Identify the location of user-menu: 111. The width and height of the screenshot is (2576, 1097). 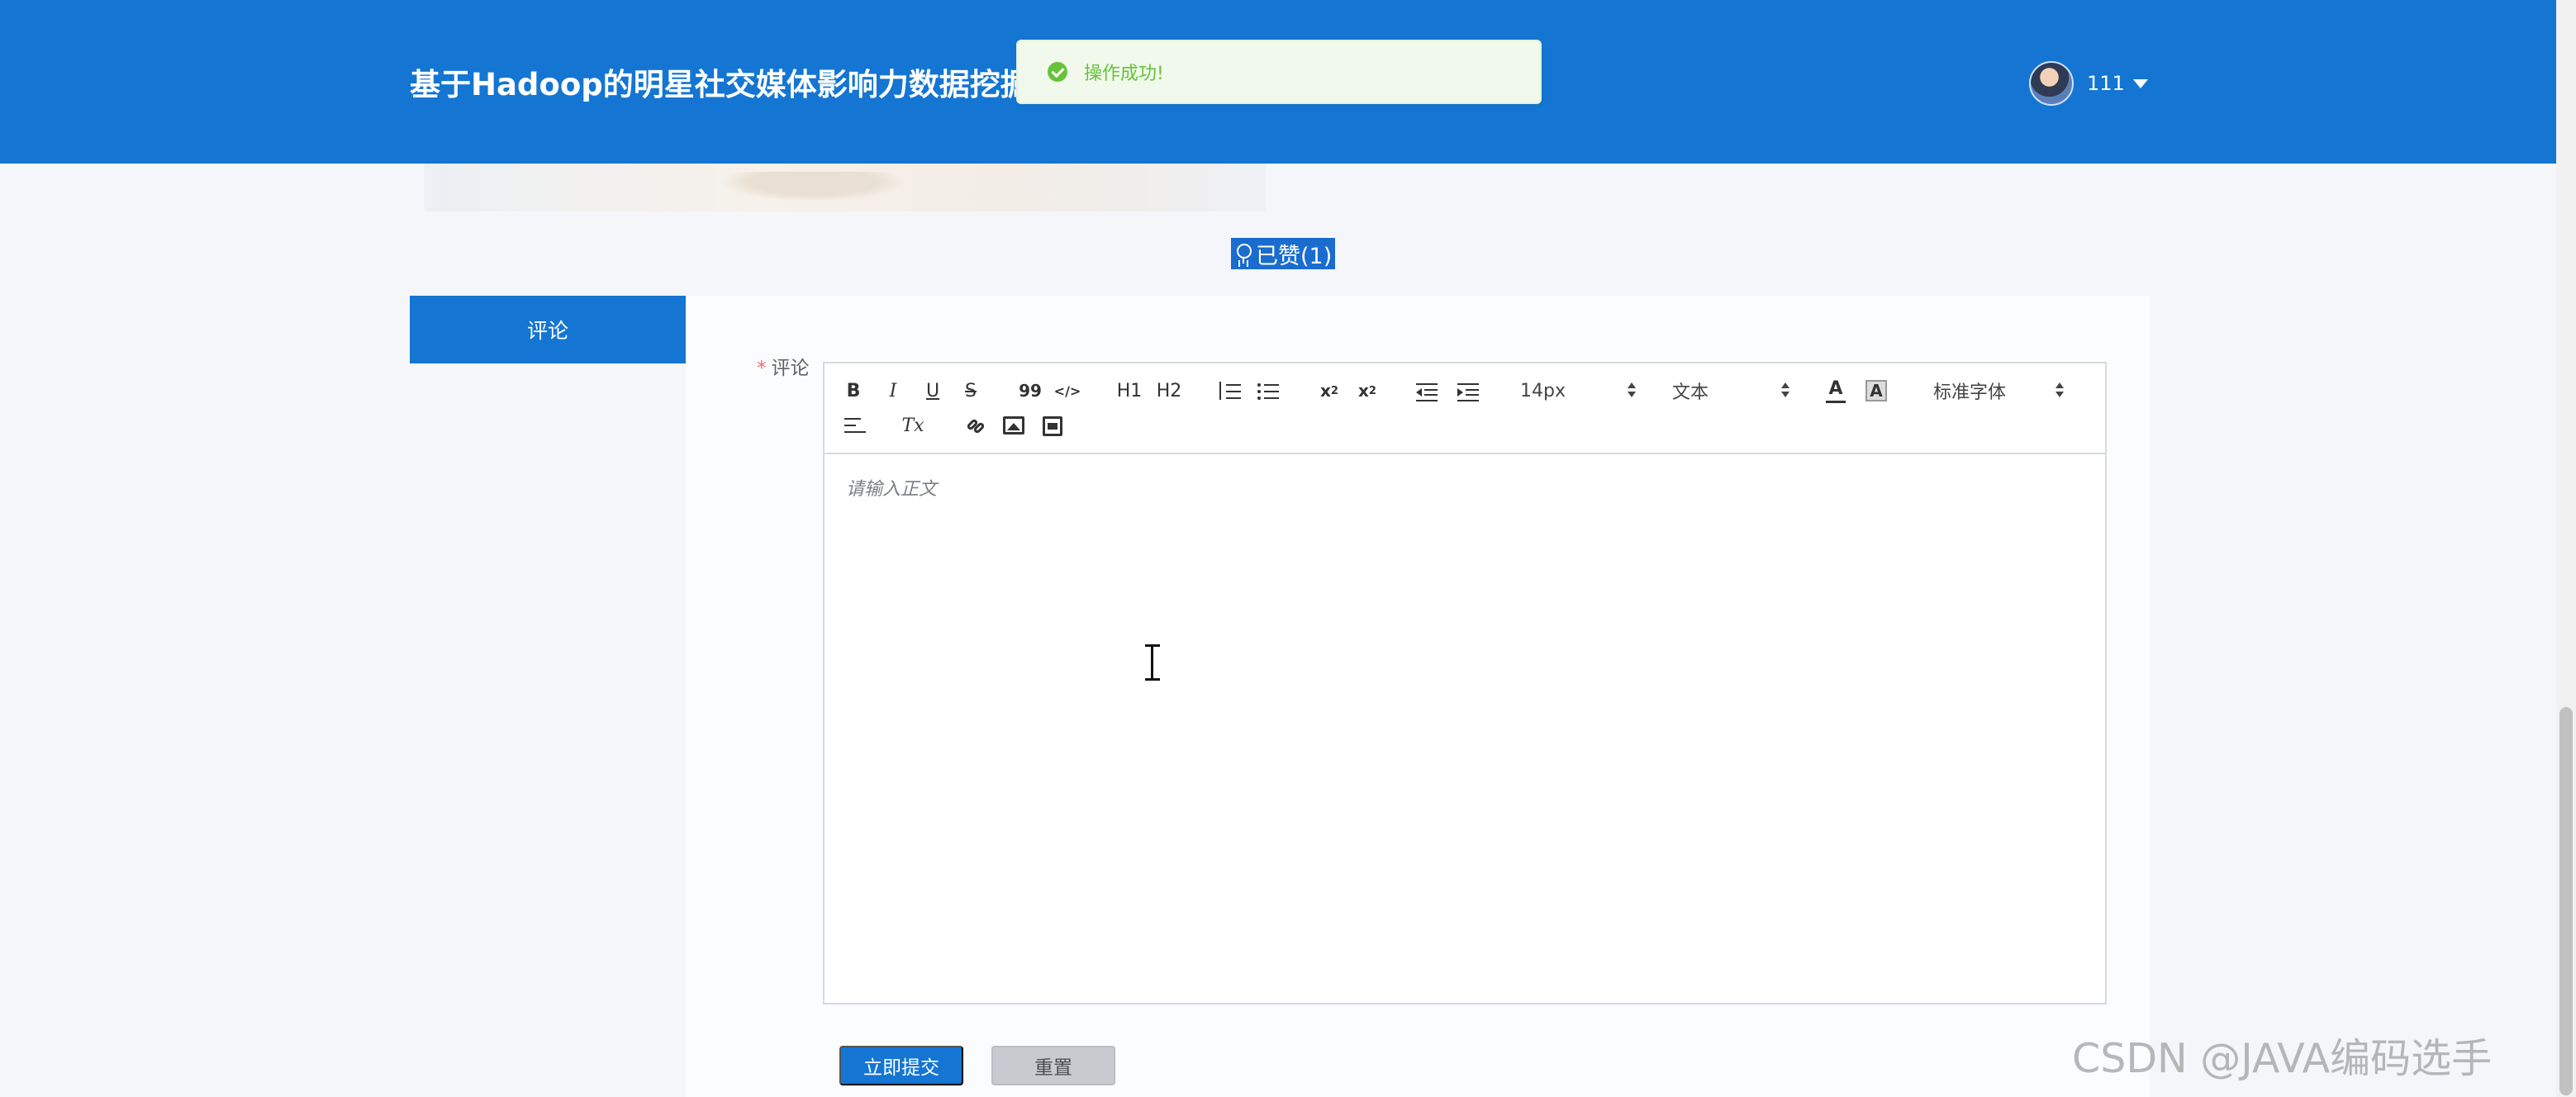
(2088, 83).